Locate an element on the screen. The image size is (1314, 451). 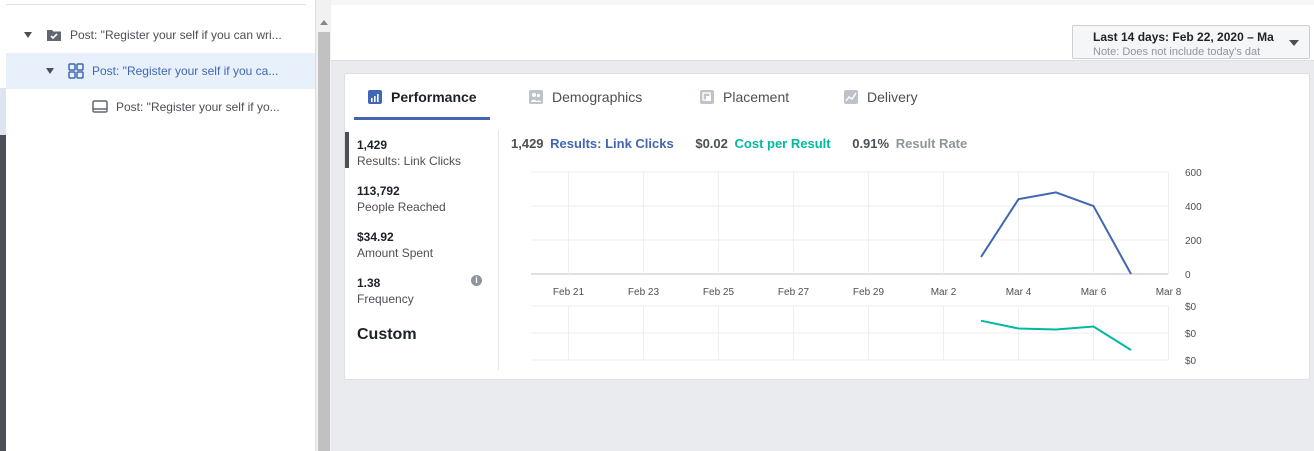
ad-monitor-icon is located at coordinates (100, 107).